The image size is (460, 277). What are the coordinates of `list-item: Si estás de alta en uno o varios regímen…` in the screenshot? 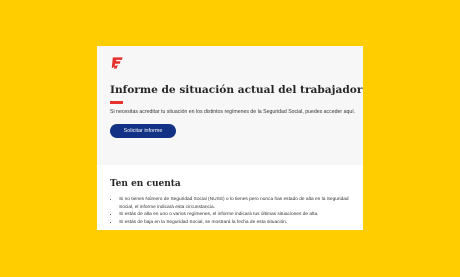 It's located at (234, 215).